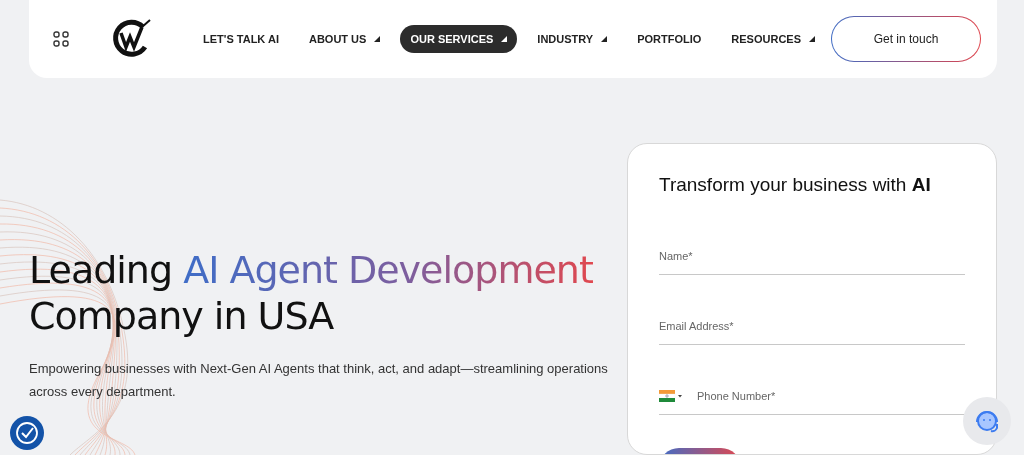  I want to click on accessibility-icon, so click(27, 433).